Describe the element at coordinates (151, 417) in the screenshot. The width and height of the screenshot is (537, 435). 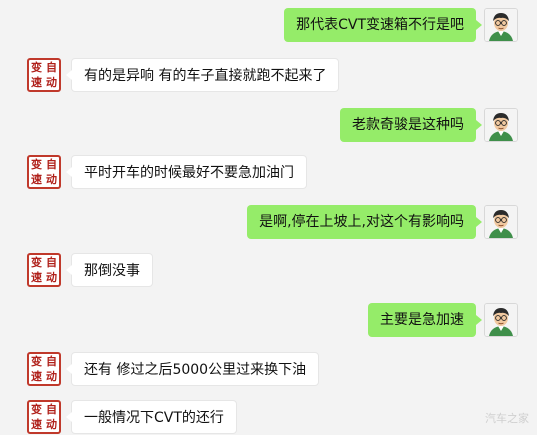
I see `message-bubble: 一般情况下CVT的还行` at that location.